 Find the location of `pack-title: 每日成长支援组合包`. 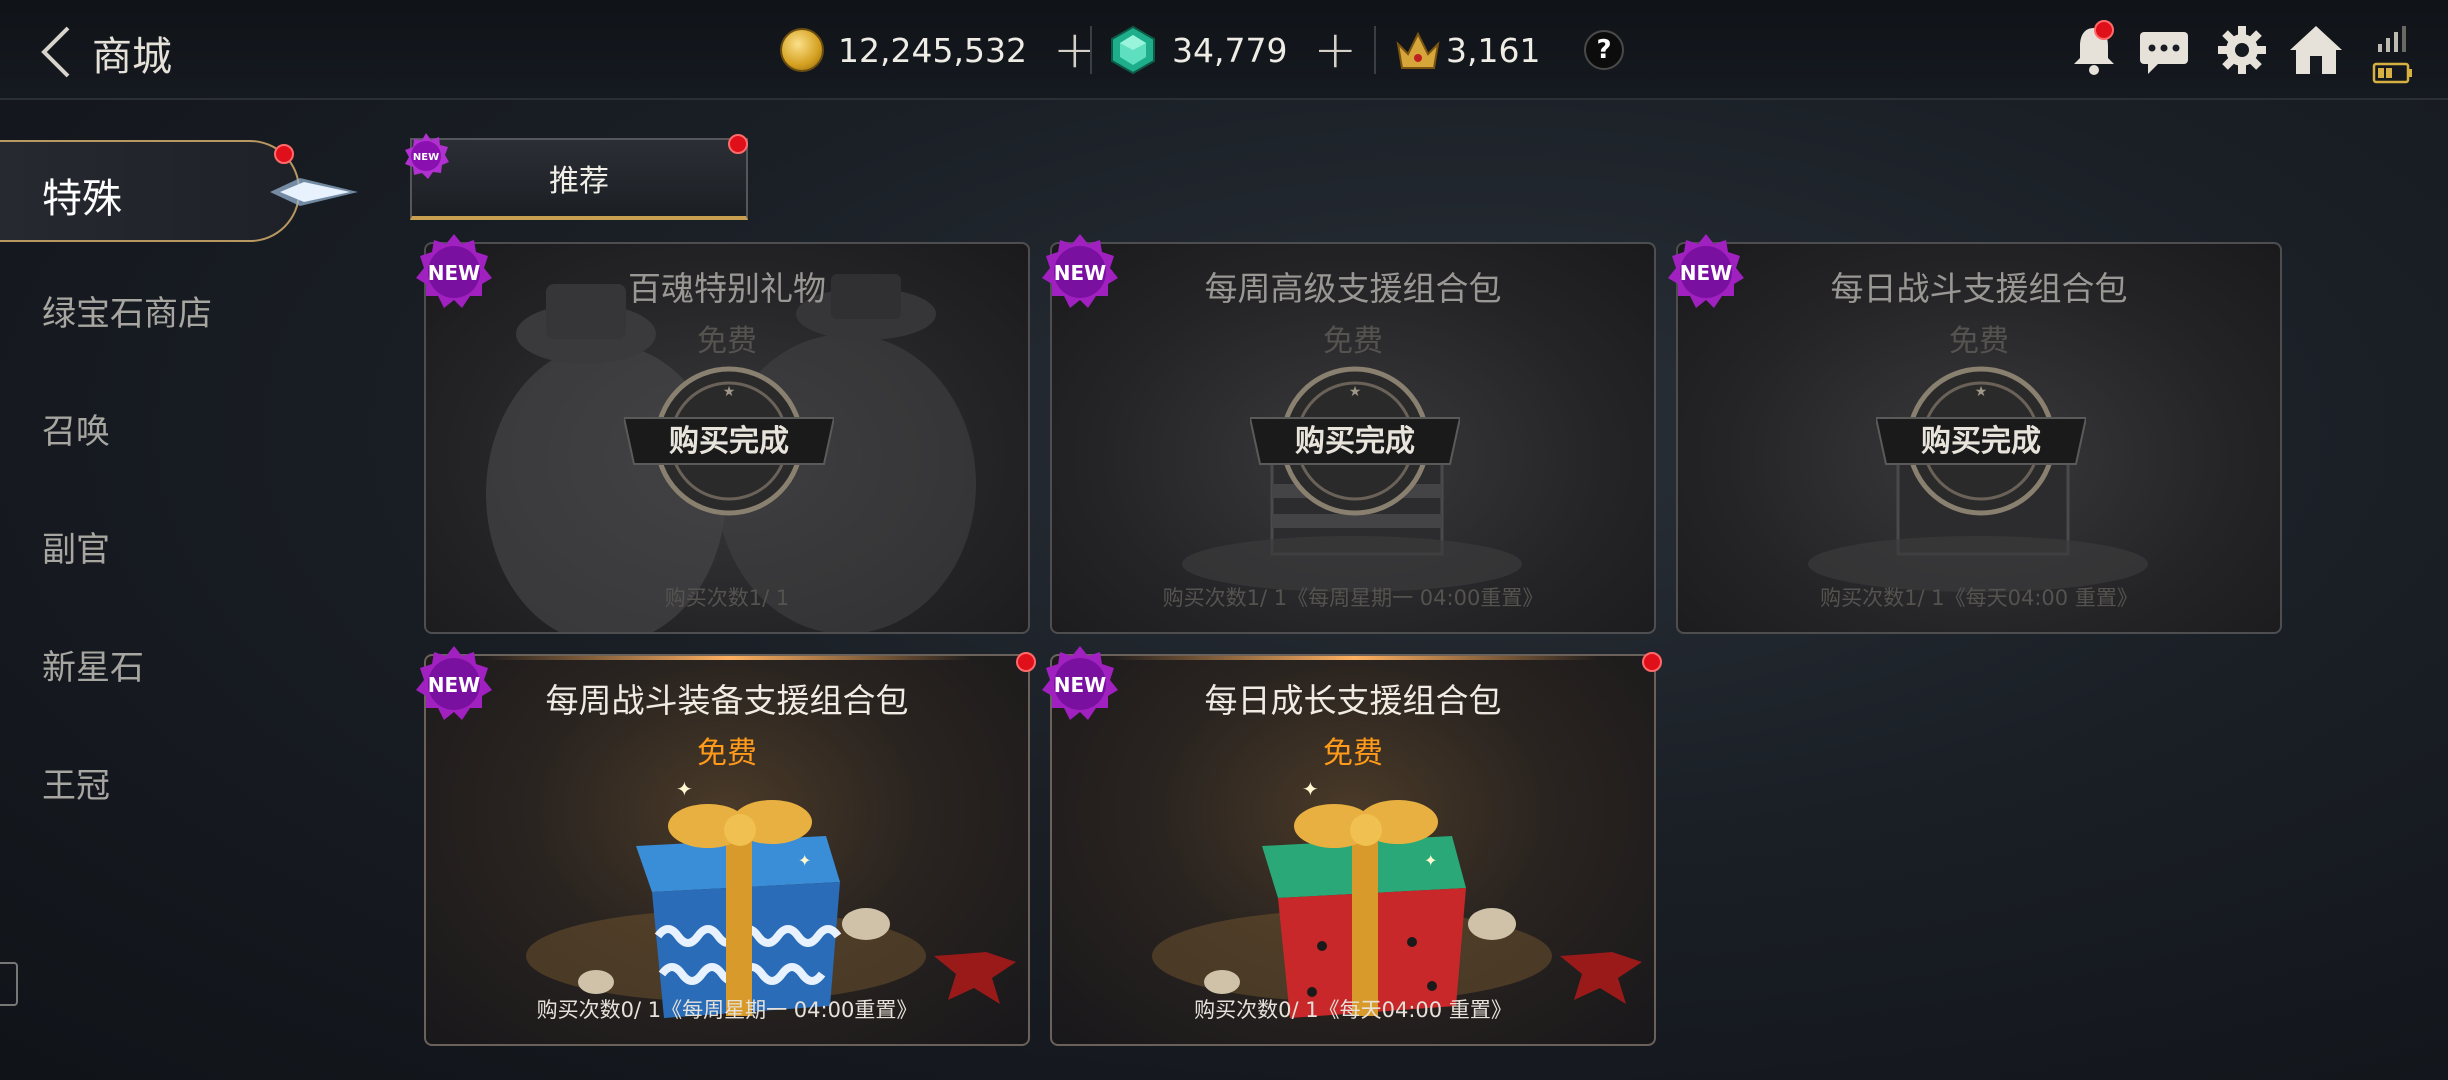

pack-title: 每日成长支援组合包 is located at coordinates (1353, 700).